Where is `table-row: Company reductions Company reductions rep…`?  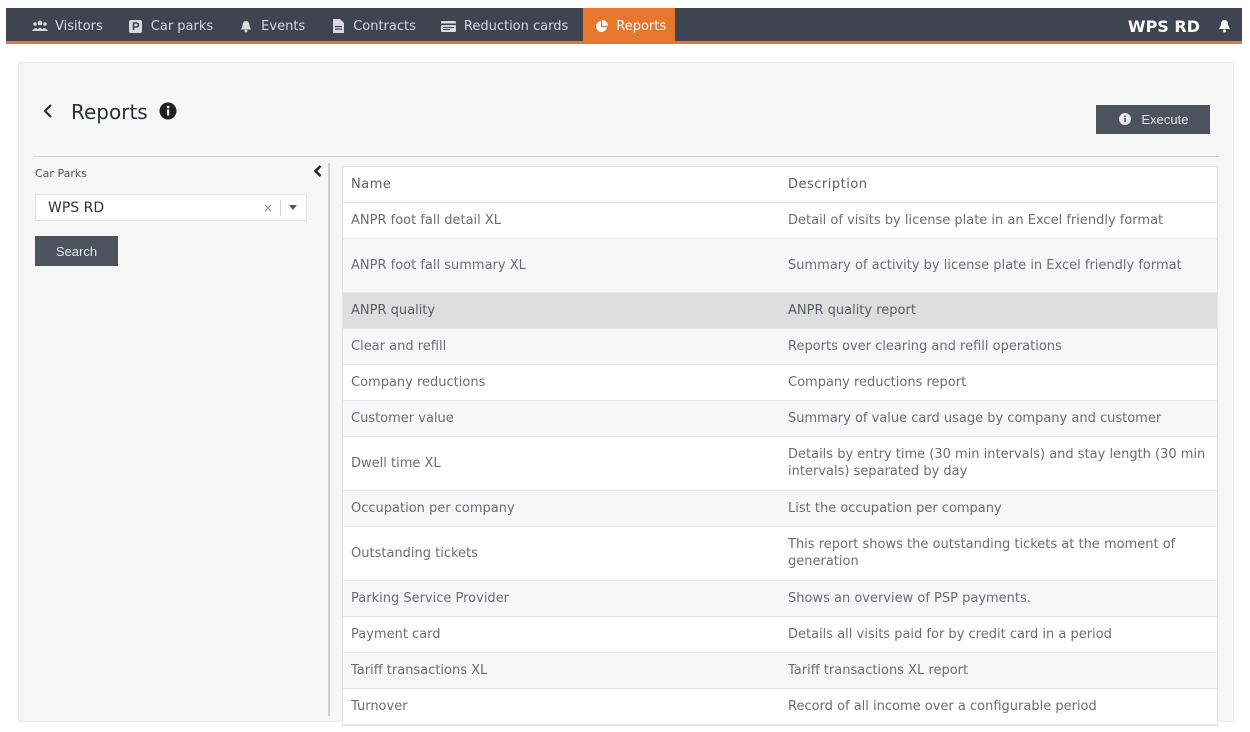
table-row: Company reductions Company reductions rep… is located at coordinates (780, 382).